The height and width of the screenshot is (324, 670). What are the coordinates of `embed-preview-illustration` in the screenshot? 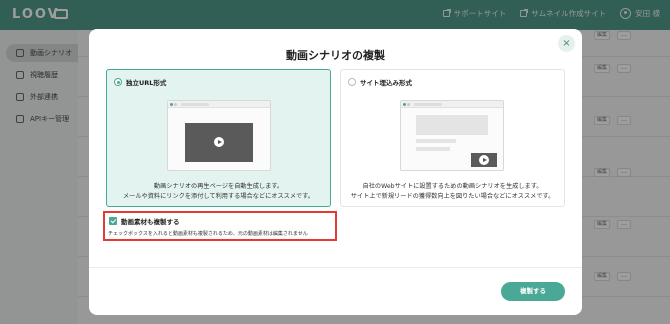 It's located at (452, 135).